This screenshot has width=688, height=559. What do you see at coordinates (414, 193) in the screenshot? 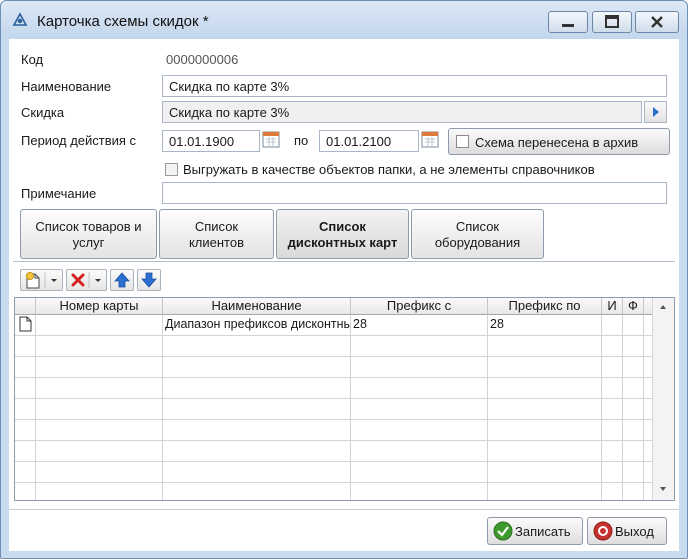
I see `note-input` at bounding box center [414, 193].